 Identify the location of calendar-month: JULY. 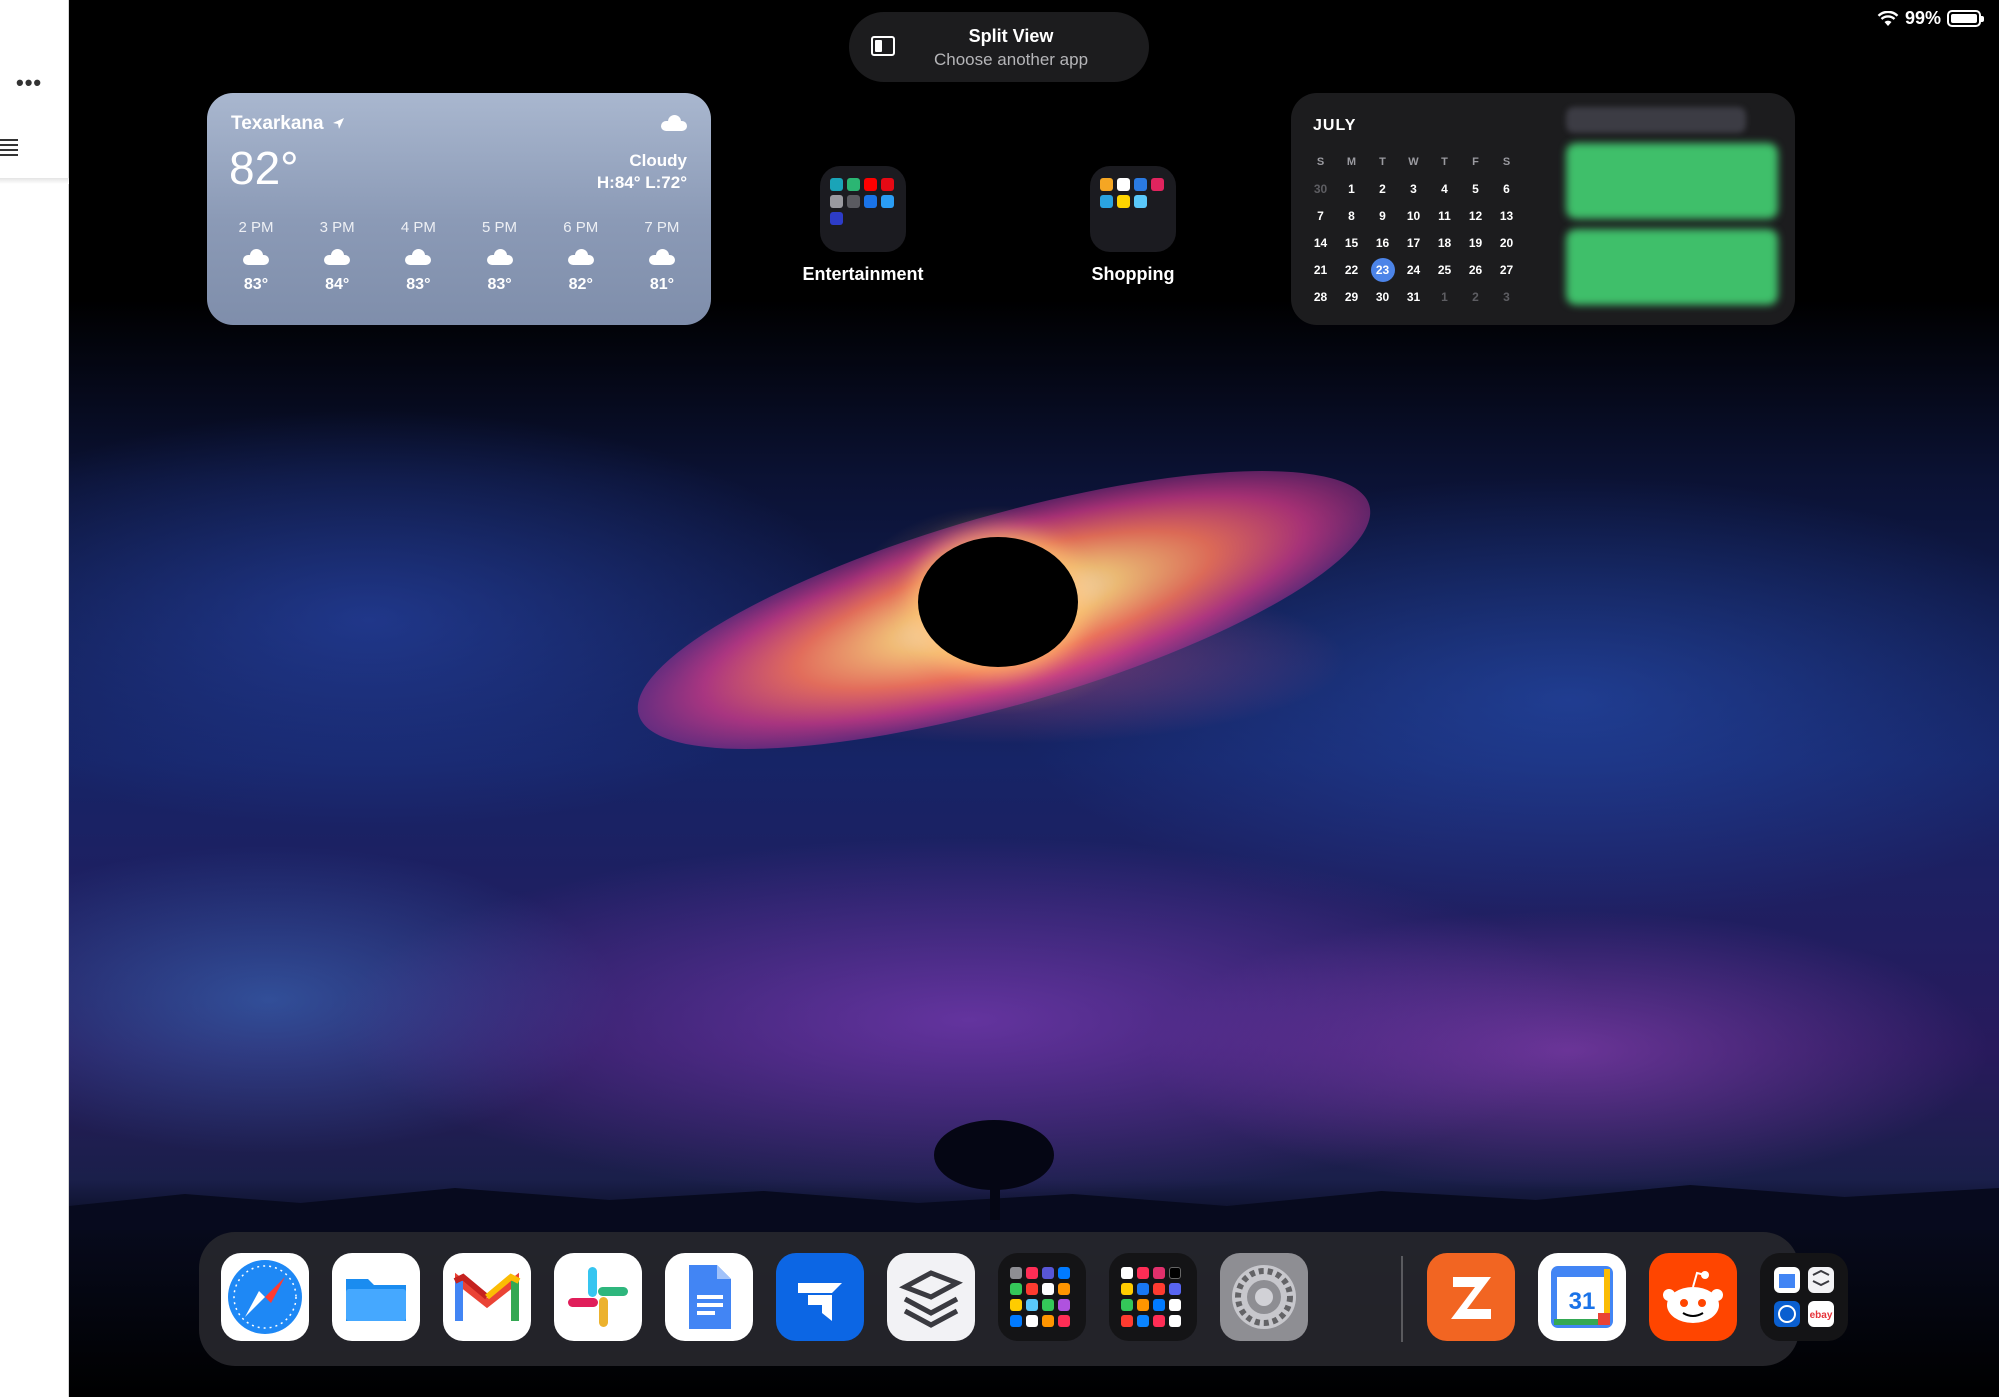
(1335, 125).